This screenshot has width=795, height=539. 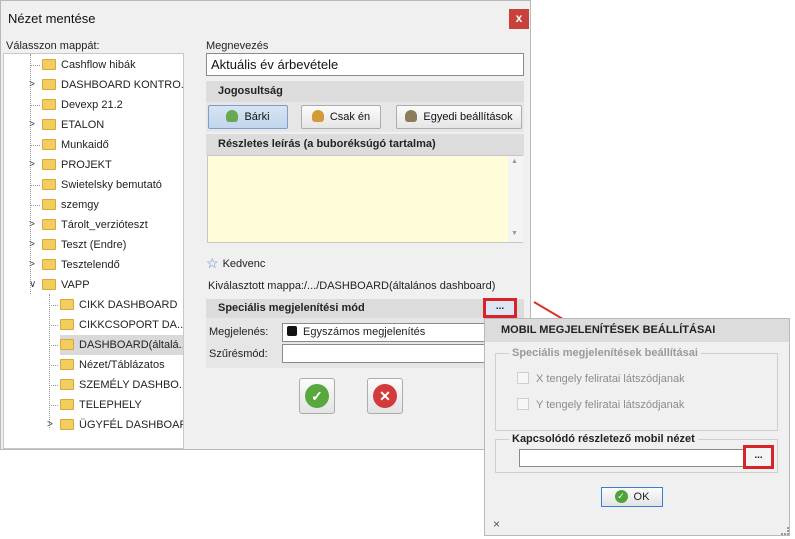 What do you see at coordinates (74, 265) in the screenshot?
I see `tree-item-tesztelendo: > Tesztelendő` at bounding box center [74, 265].